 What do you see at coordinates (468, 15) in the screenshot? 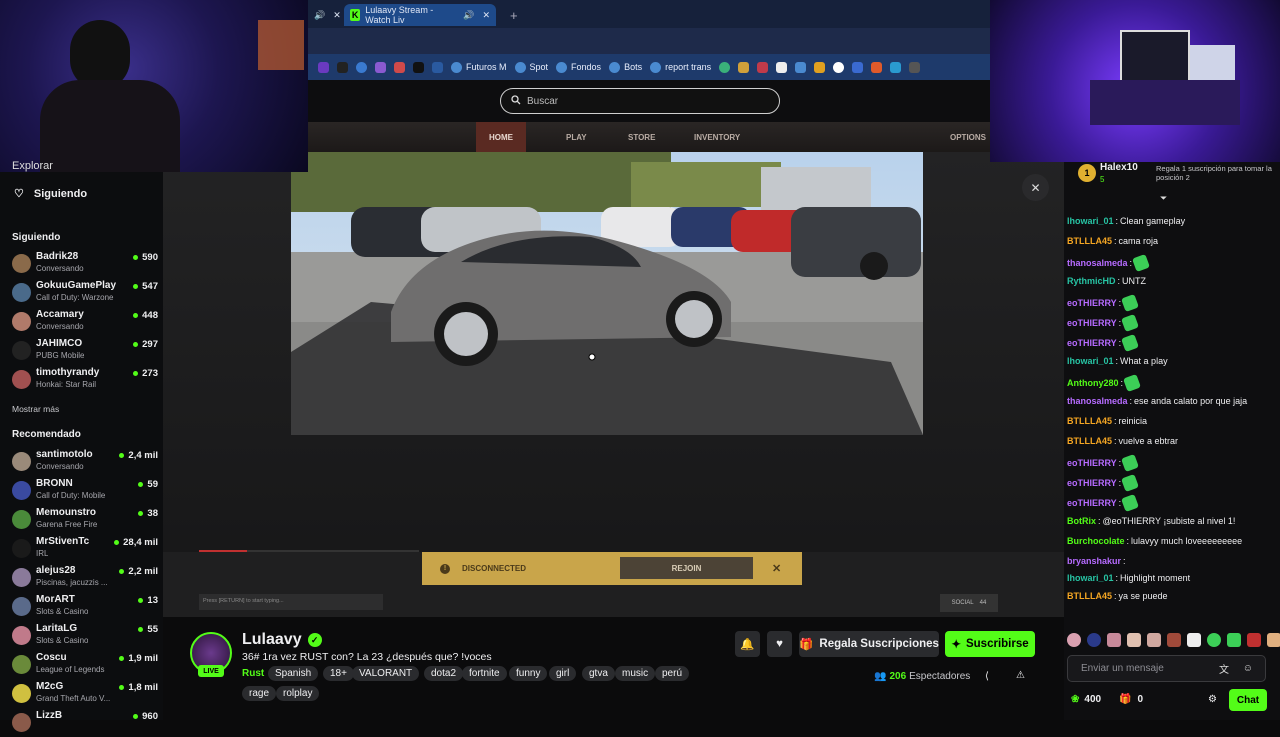
I see `speaker-icon: 🔊` at bounding box center [468, 15].